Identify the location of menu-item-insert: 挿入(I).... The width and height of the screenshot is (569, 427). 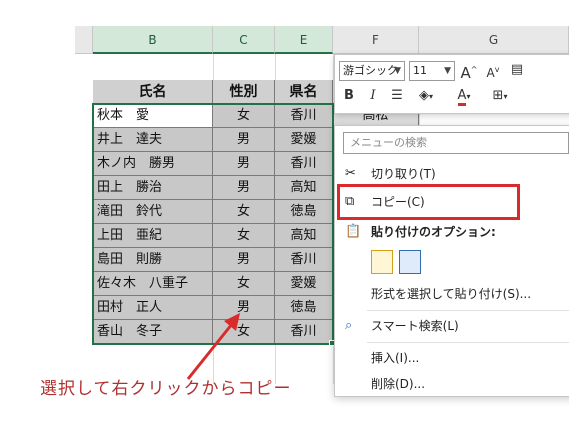
(452, 358).